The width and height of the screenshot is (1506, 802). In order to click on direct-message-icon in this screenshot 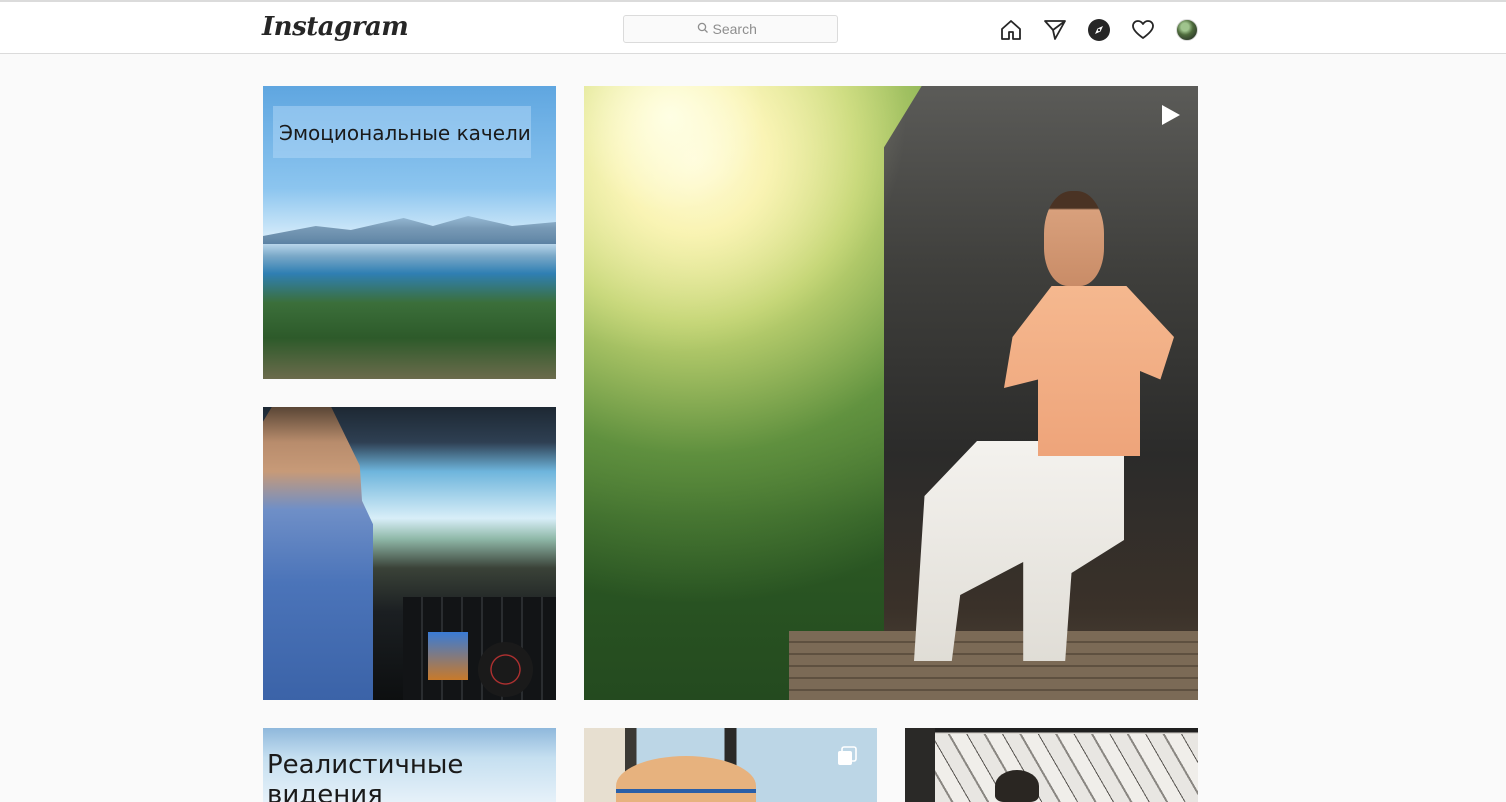, I will do `click(1055, 30)`.